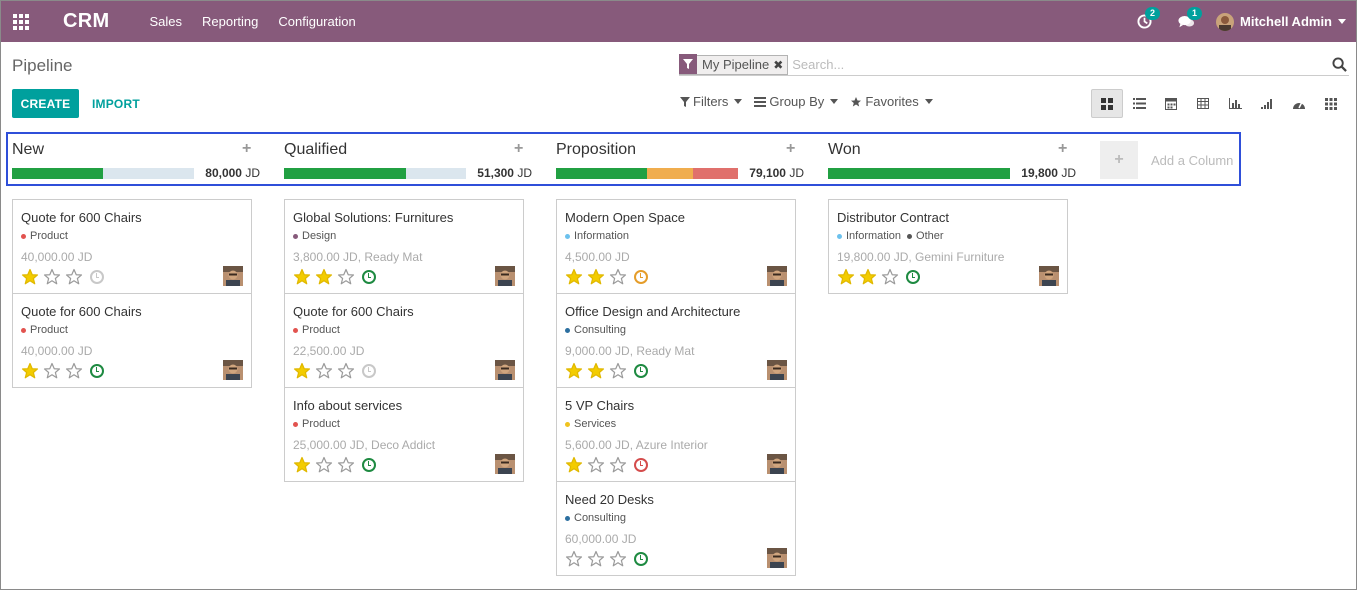 This screenshot has height=590, width=1357. What do you see at coordinates (595, 424) in the screenshot?
I see `tag-label: Services` at bounding box center [595, 424].